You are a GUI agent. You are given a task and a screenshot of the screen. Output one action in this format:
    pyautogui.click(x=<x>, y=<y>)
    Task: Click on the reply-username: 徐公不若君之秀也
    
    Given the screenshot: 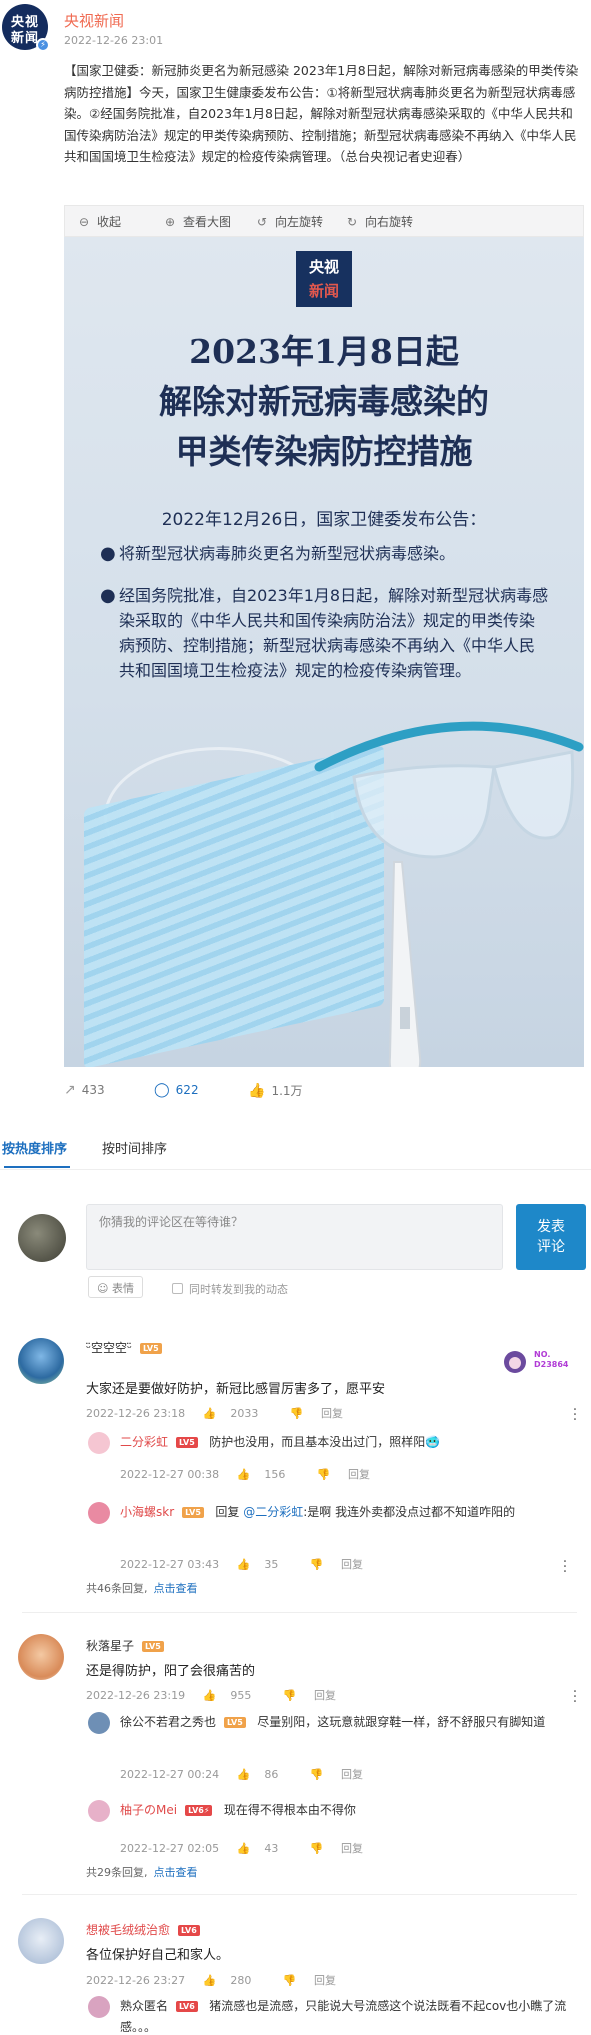 What is the action you would take?
    pyautogui.click(x=168, y=1722)
    